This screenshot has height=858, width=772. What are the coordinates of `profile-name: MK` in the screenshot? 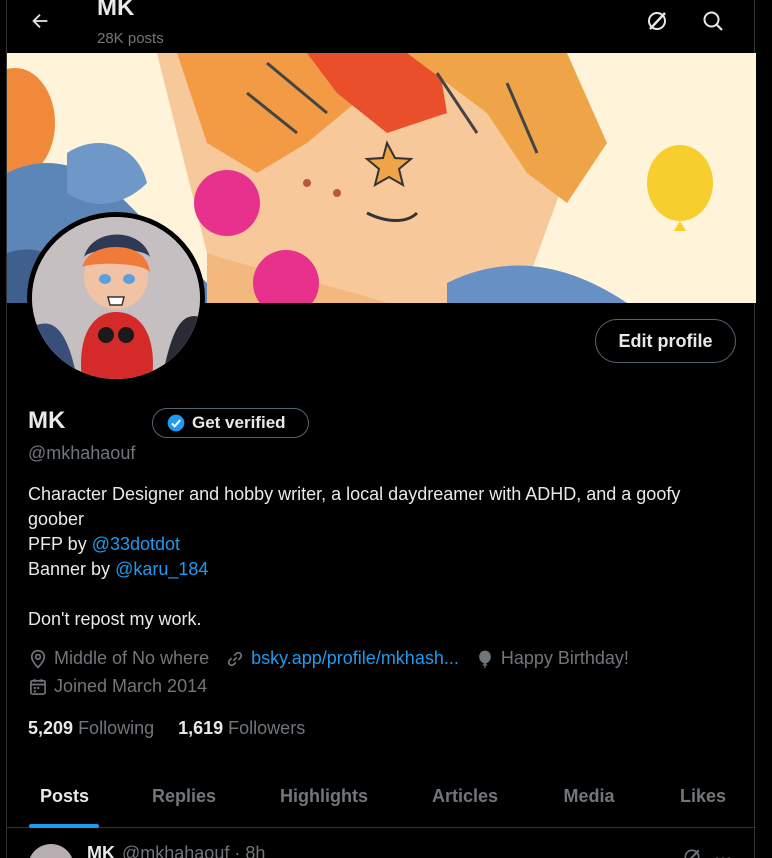 It's located at (47, 420).